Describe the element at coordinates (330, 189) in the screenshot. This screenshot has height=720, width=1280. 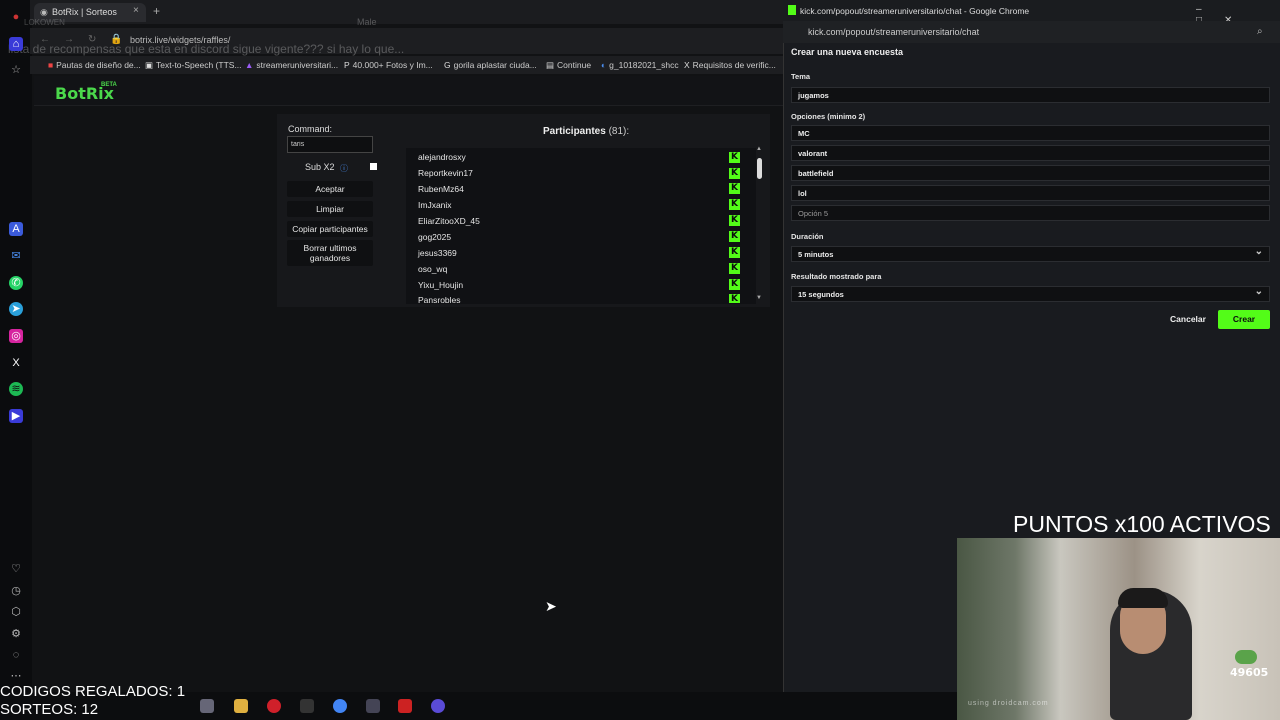
I see `accept-button: Aceptar` at that location.